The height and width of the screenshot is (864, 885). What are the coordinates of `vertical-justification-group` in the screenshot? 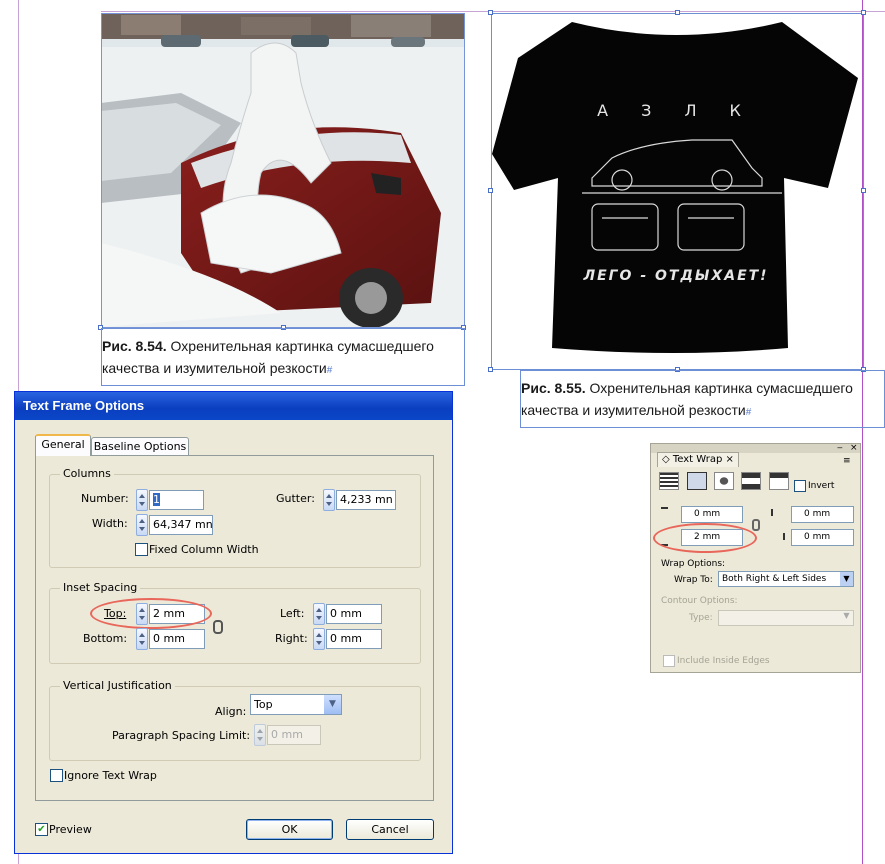 It's located at (235, 723).